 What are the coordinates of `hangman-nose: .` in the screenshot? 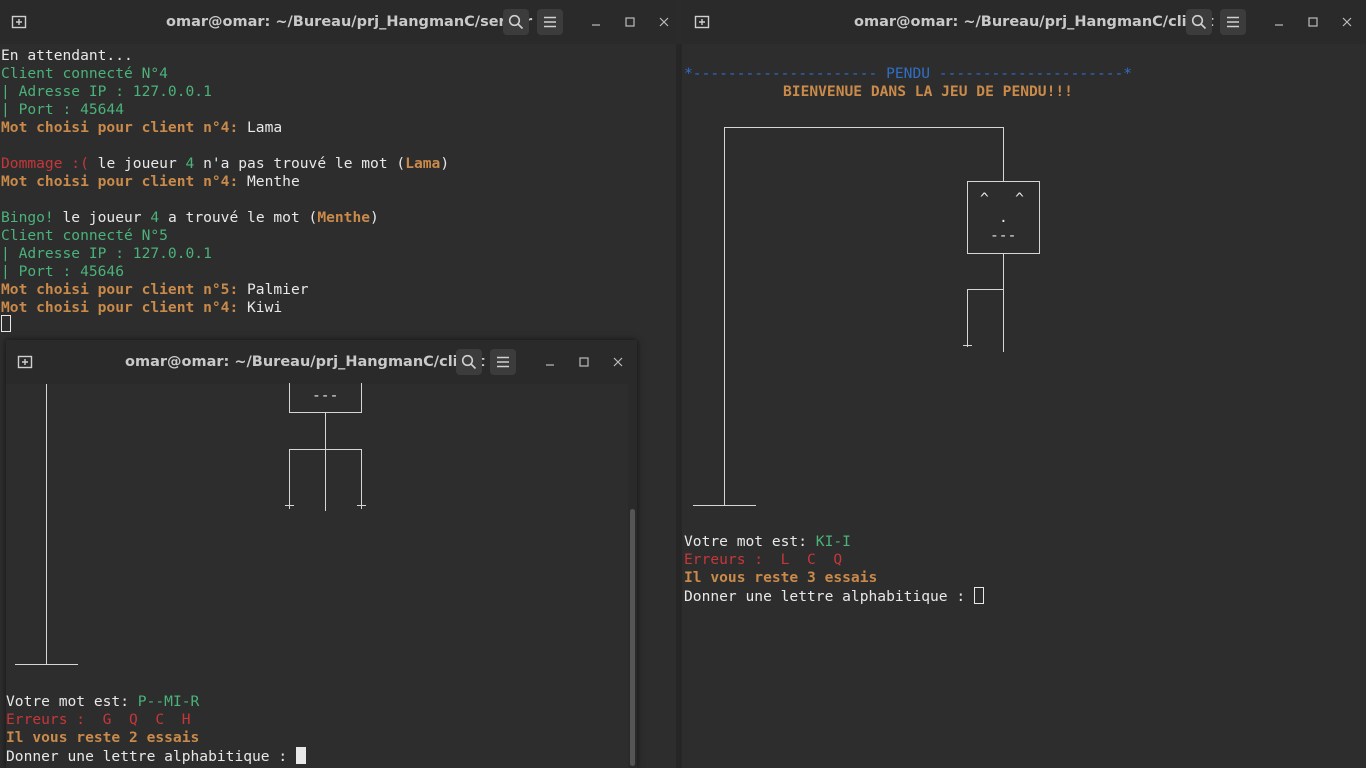 It's located at (1003, 217).